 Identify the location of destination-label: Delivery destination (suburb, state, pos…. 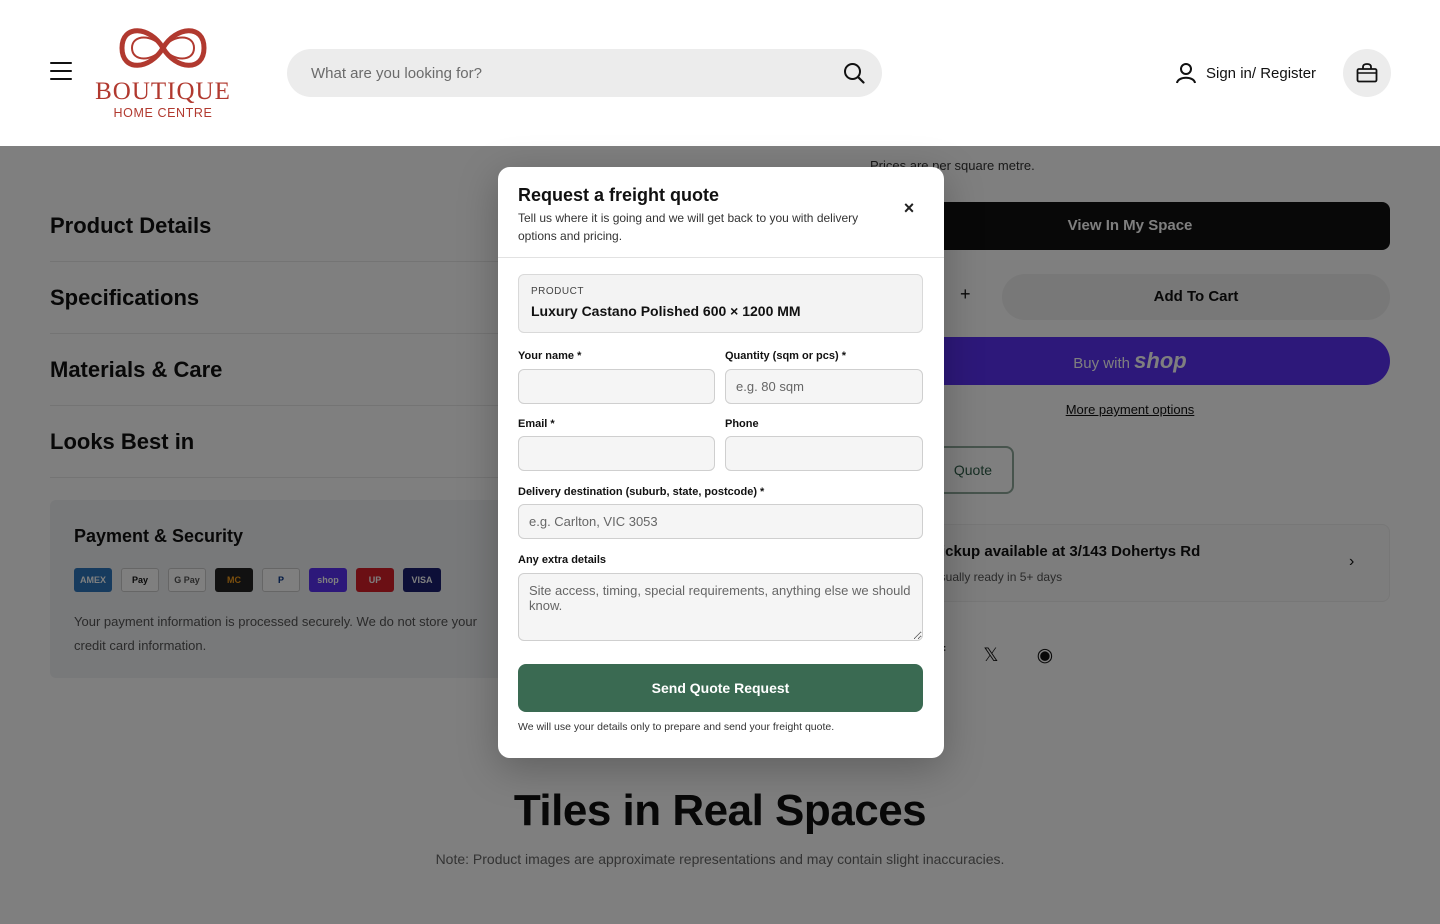
(641, 492).